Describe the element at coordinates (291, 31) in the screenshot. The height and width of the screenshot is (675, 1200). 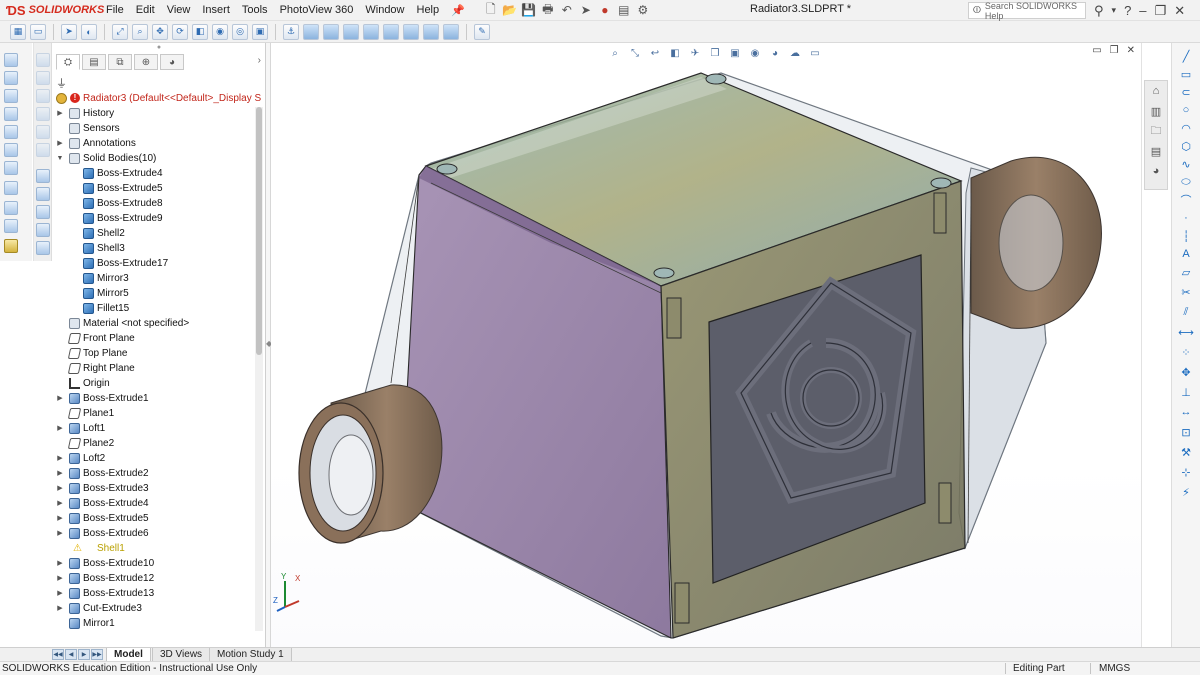
I see `toolbar-anchor-icon: ⚓` at that location.